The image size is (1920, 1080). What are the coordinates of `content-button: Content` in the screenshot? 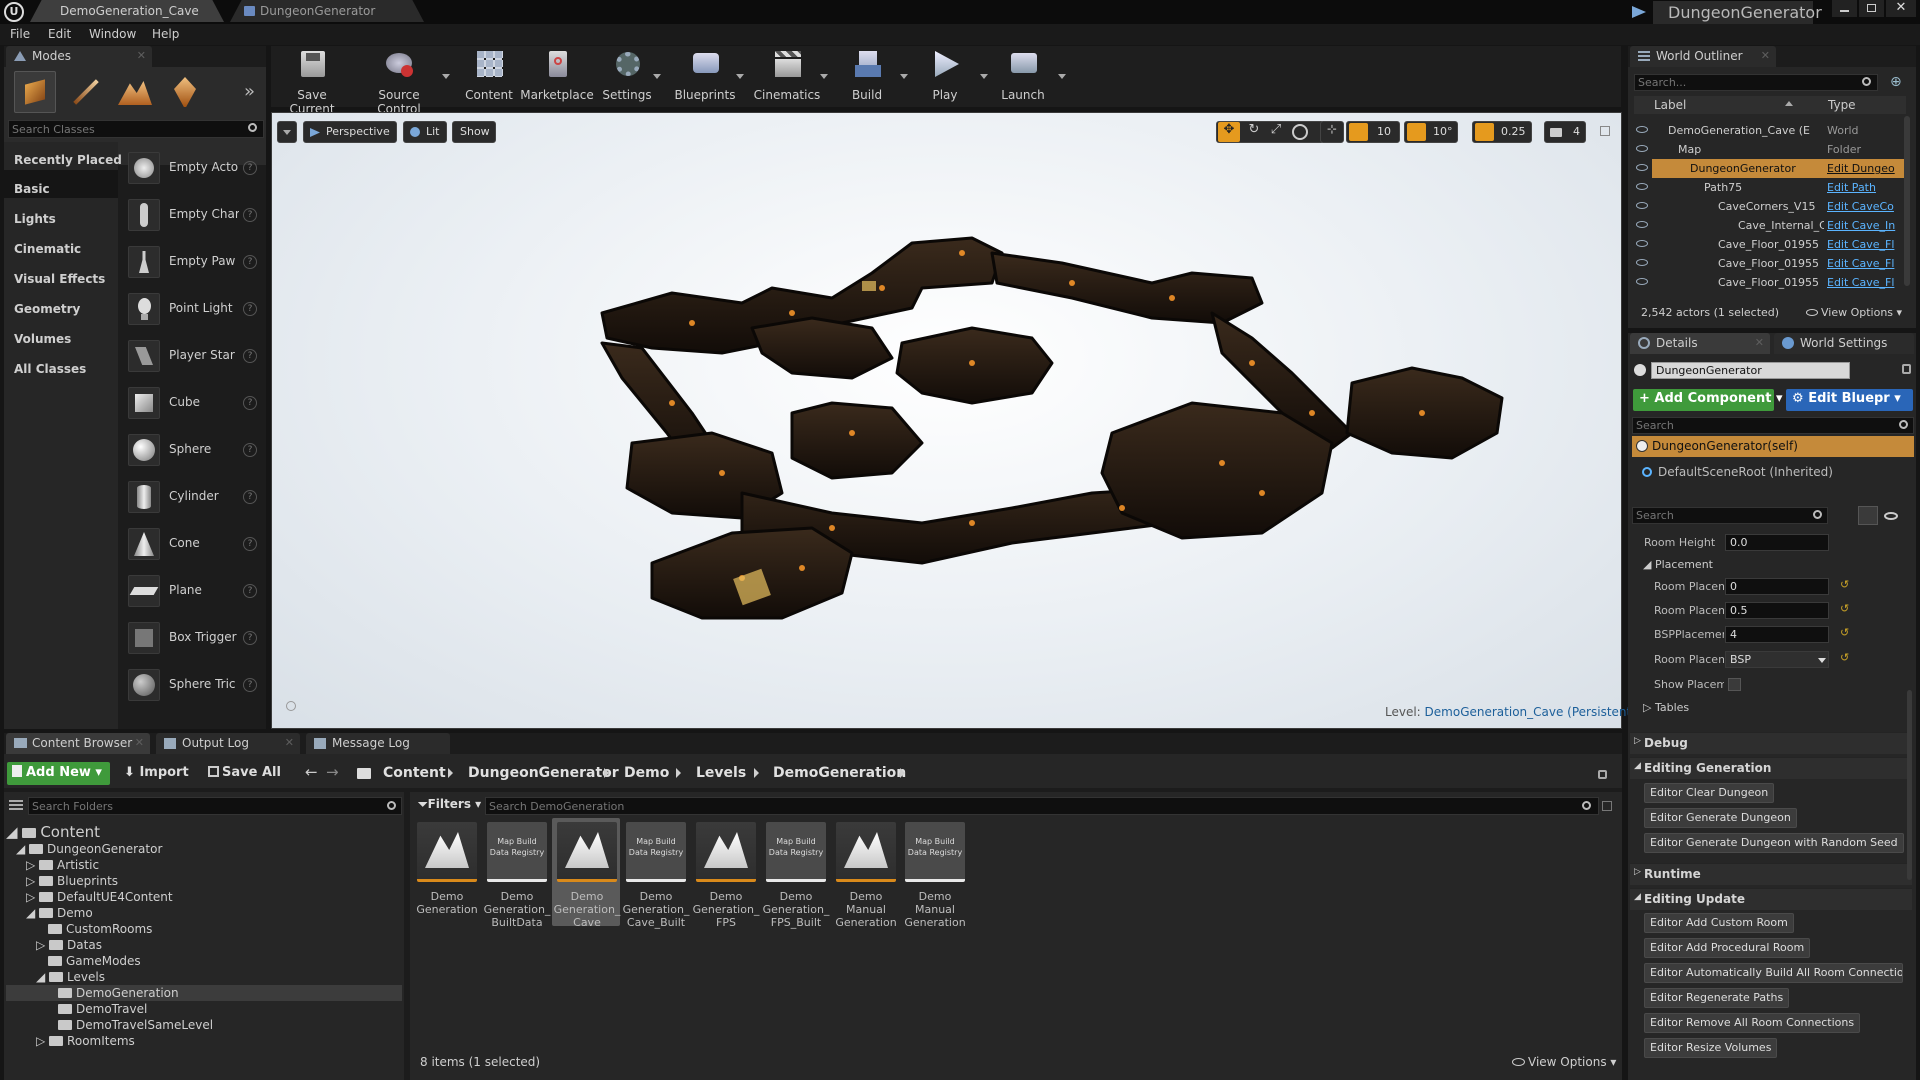 It's located at (489, 76).